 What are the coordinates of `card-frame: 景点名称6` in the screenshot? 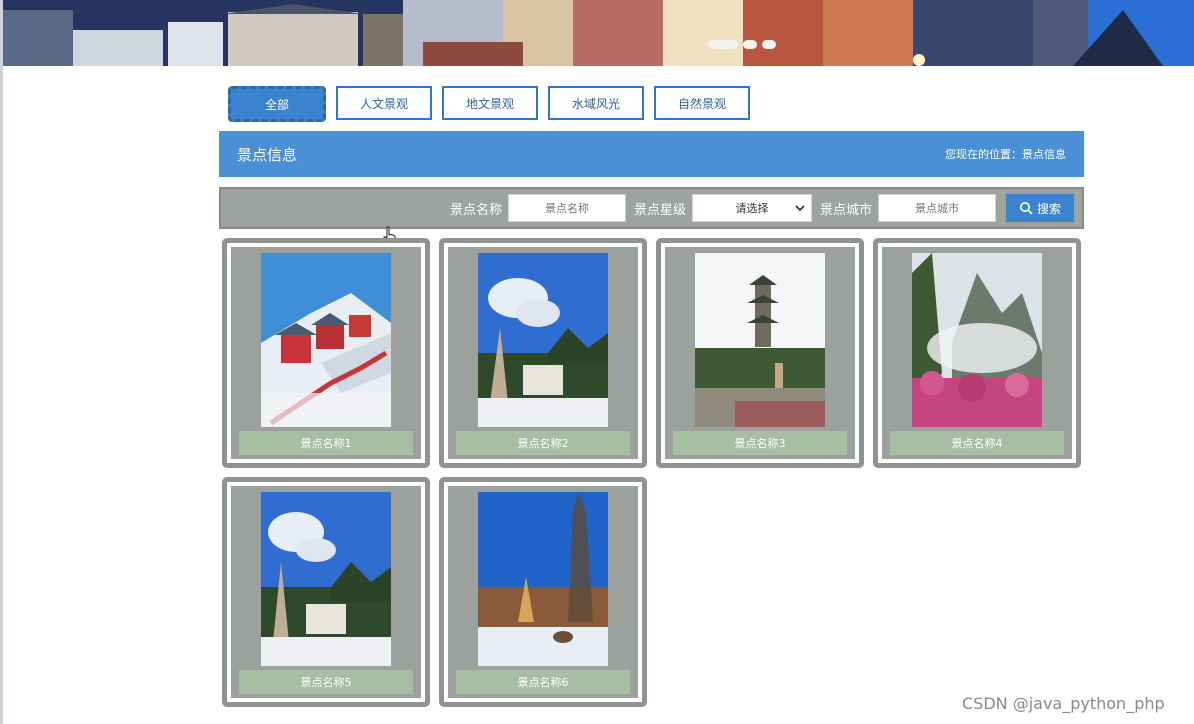 It's located at (543, 592).